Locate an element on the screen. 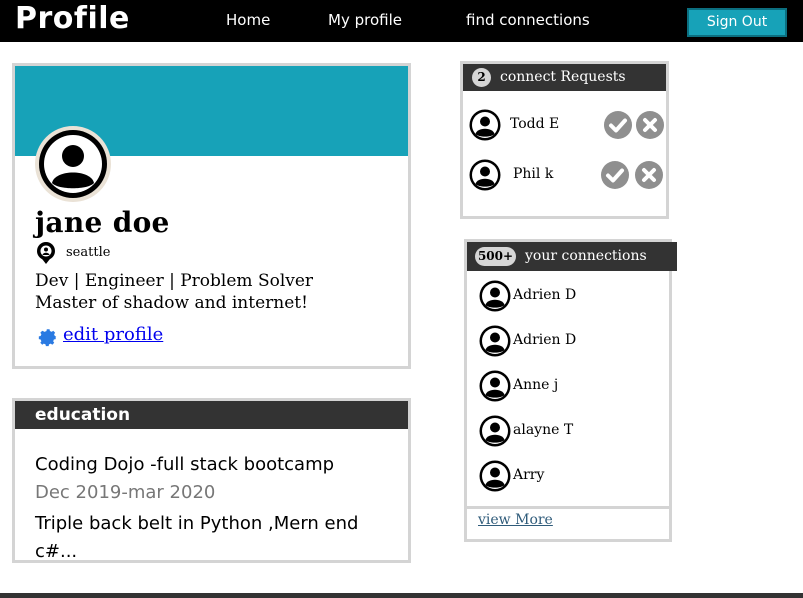 The width and height of the screenshot is (803, 598). connection-name: Anne j is located at coordinates (536, 385).